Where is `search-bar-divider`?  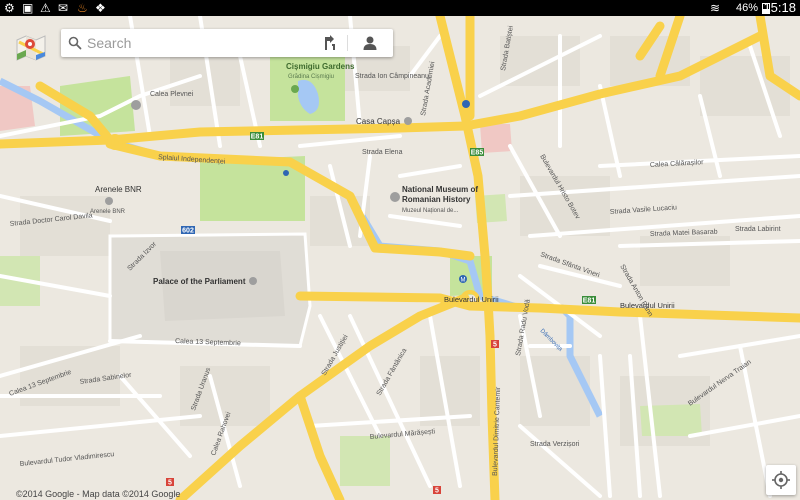
search-bar-divider is located at coordinates (347, 43).